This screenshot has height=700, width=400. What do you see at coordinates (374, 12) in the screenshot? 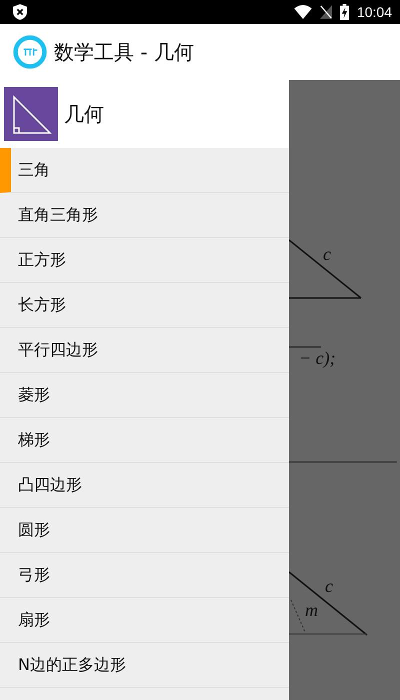
I see `status-time: 10:04` at bounding box center [374, 12].